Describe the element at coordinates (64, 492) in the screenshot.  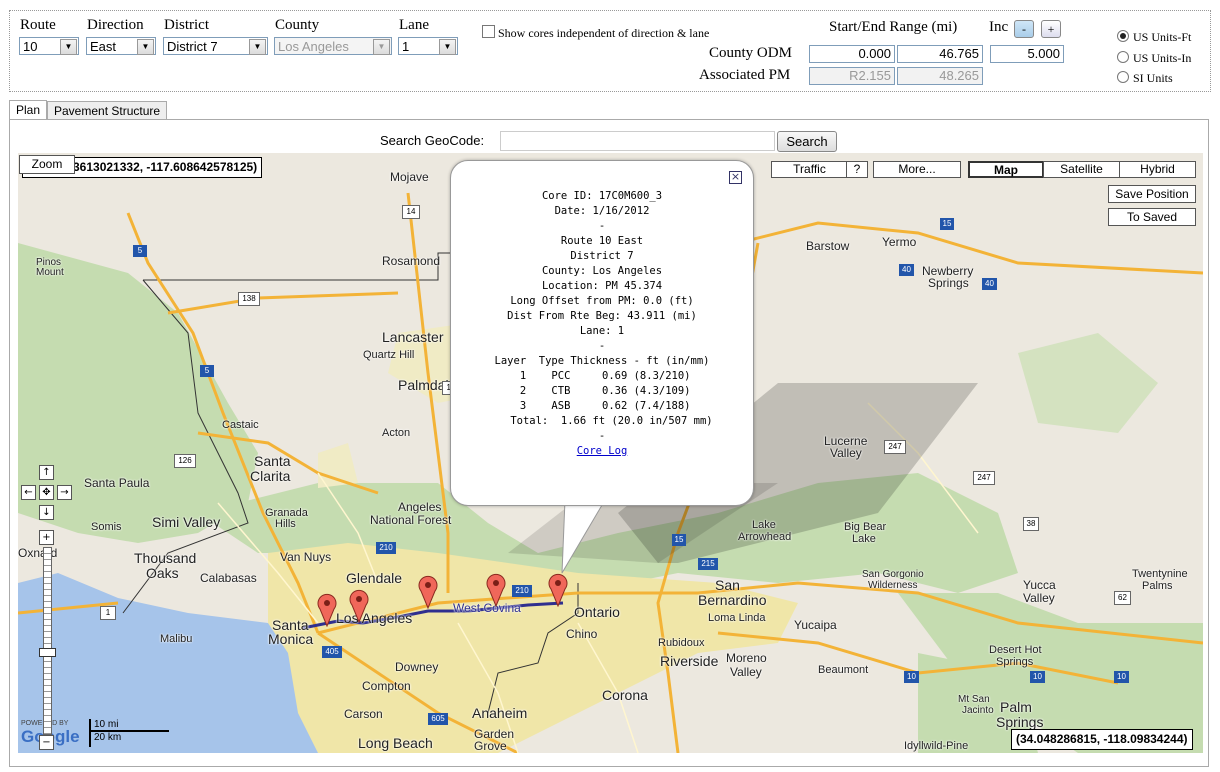
I see `pan-right-button: →` at that location.